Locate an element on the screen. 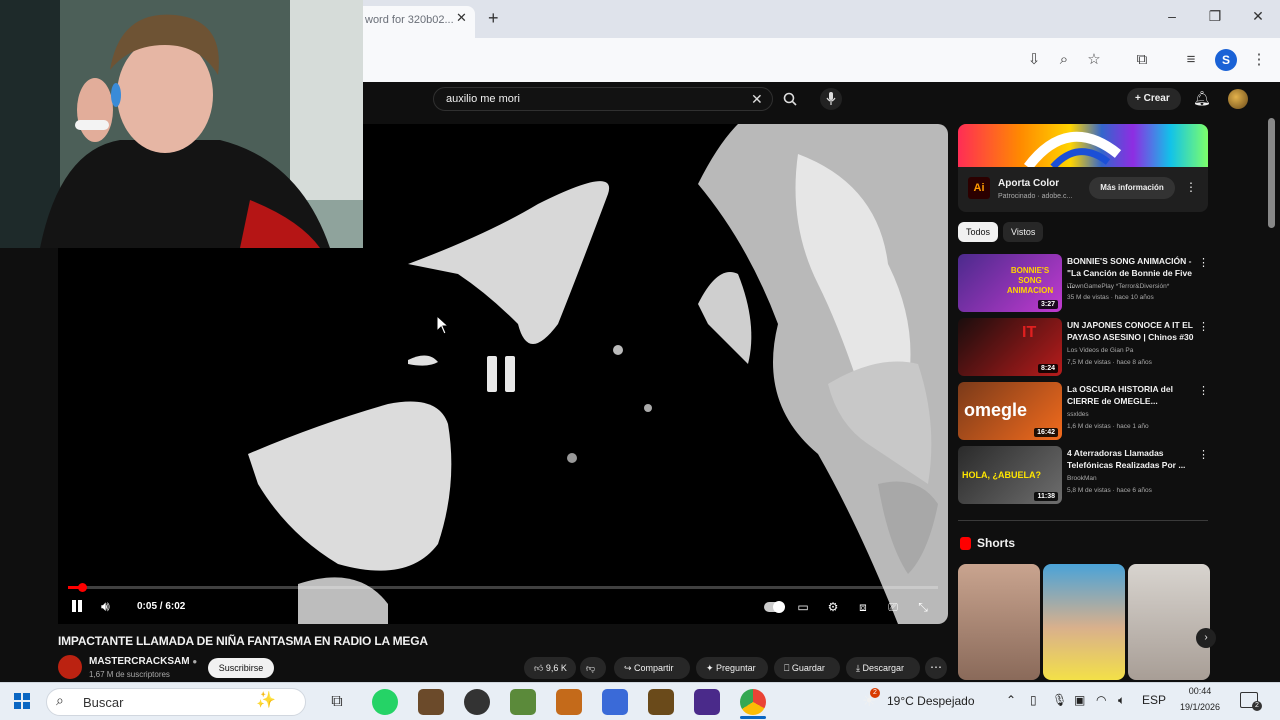  pause-overlay-icon is located at coordinates (502, 374).